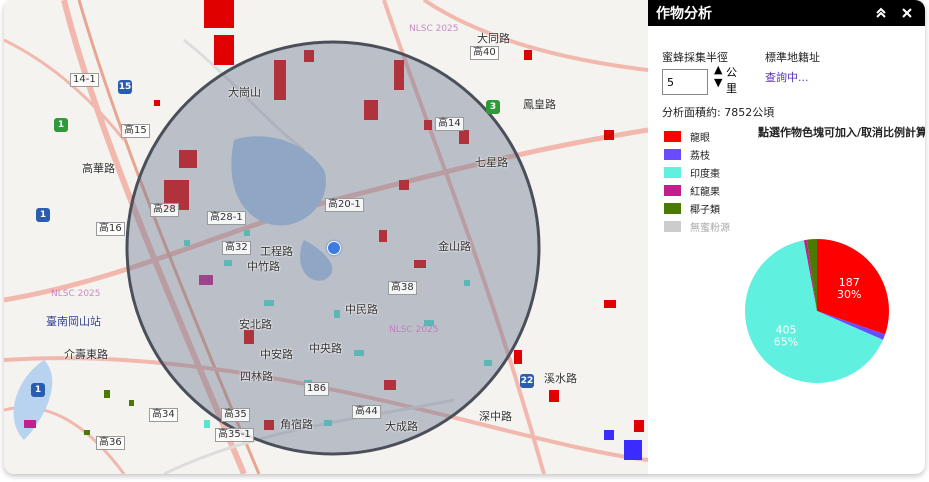 Image resolution: width=929 pixels, height=482 pixels. What do you see at coordinates (705, 192) in the screenshot?
I see `legend-label: 紅龍果` at bounding box center [705, 192].